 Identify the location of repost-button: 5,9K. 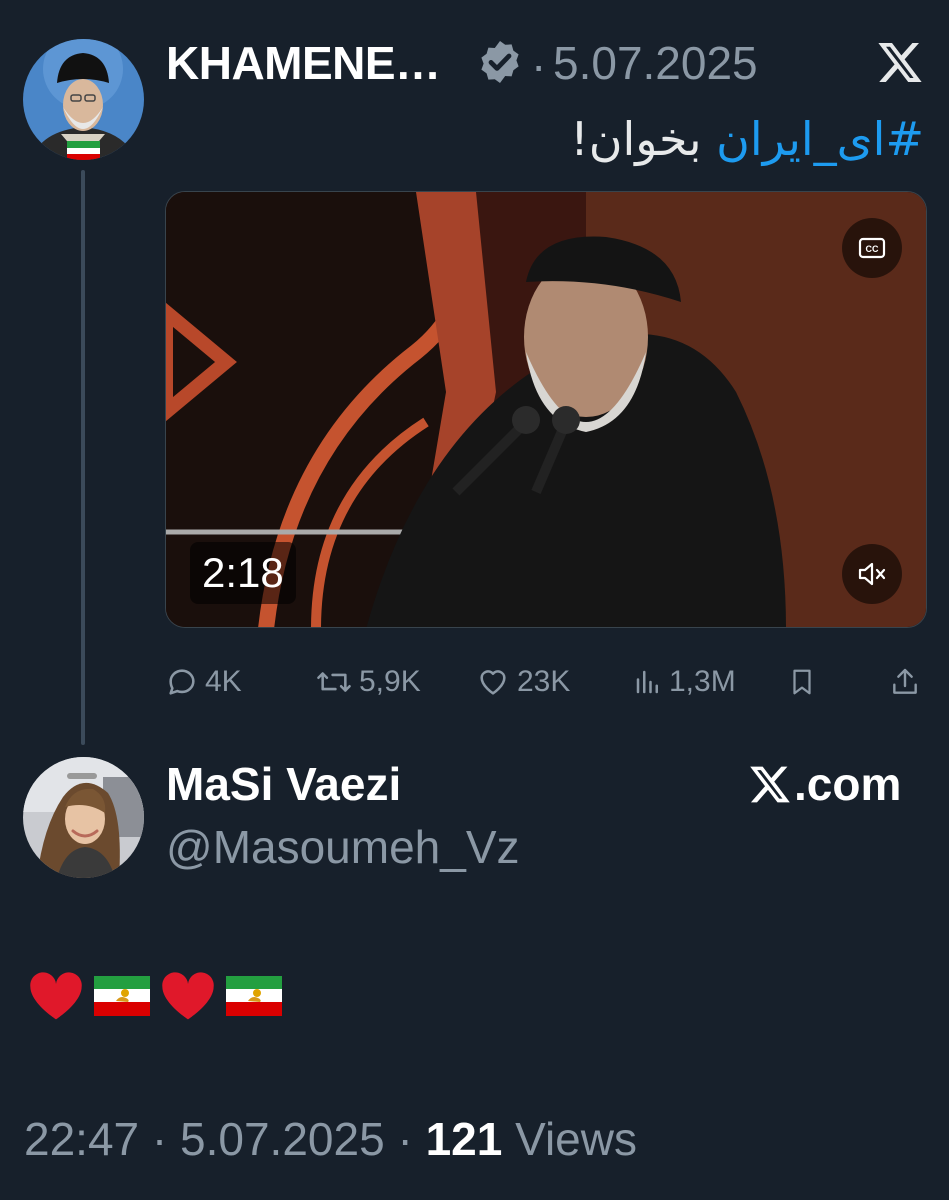
(368, 682).